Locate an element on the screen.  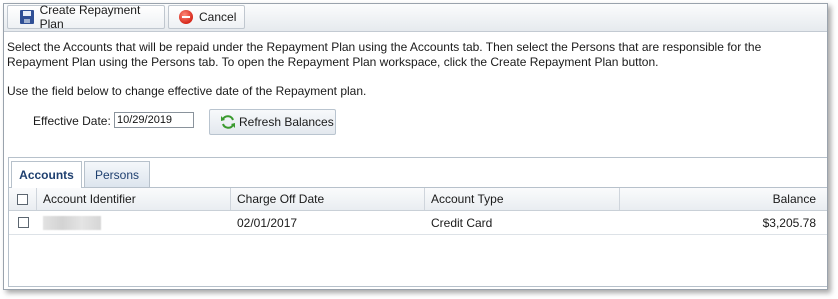
account-type-cell: Credit Card is located at coordinates (462, 222).